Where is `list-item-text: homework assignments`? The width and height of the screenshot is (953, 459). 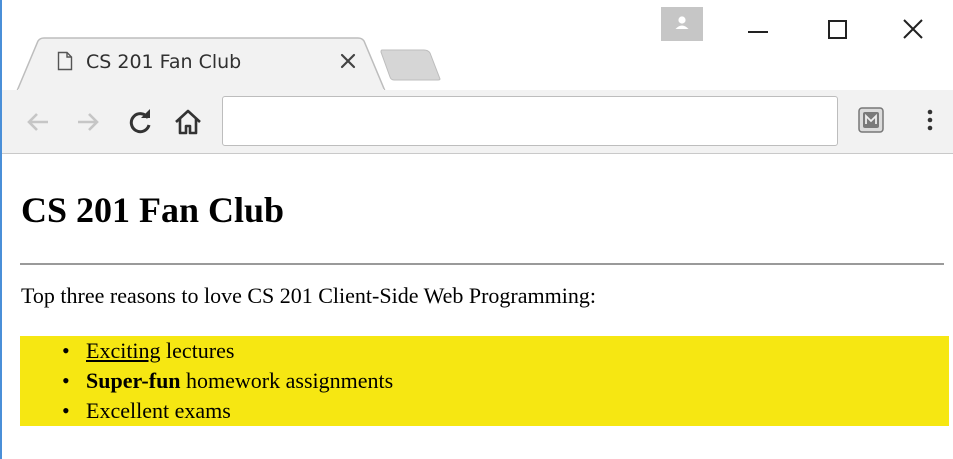 list-item-text: homework assignments is located at coordinates (287, 380).